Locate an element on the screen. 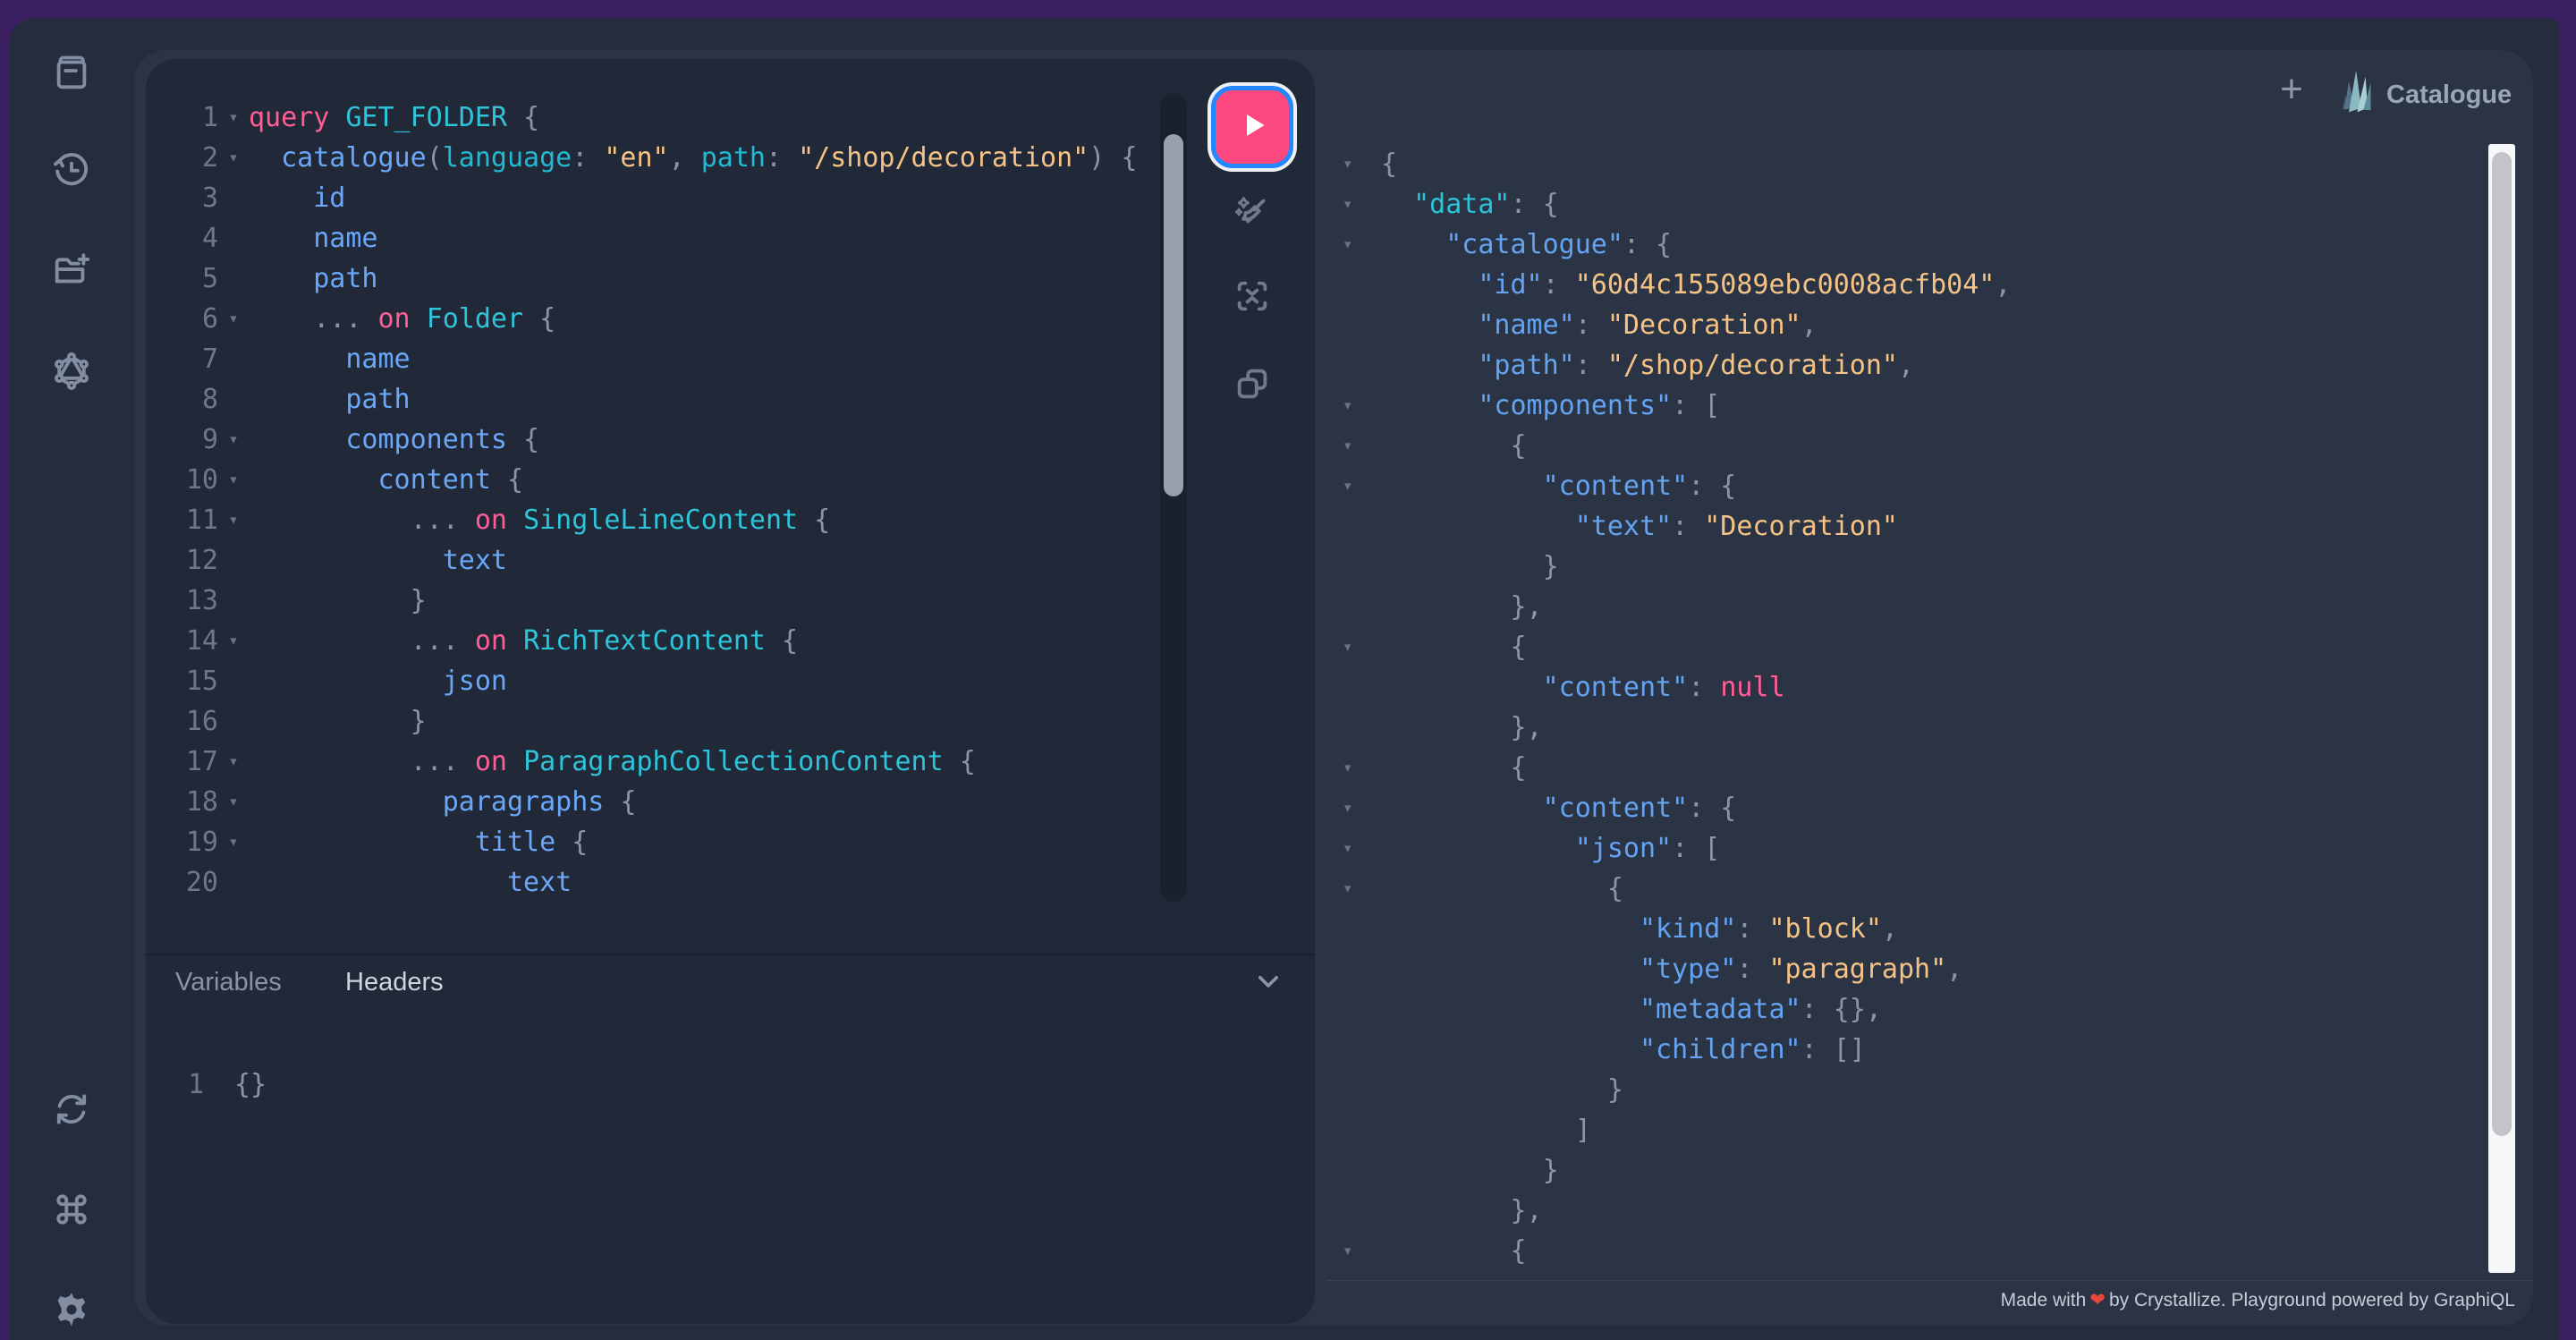  code-text: "id": "60d4c155089ebc0008acfb04", is located at coordinates (1745, 285).